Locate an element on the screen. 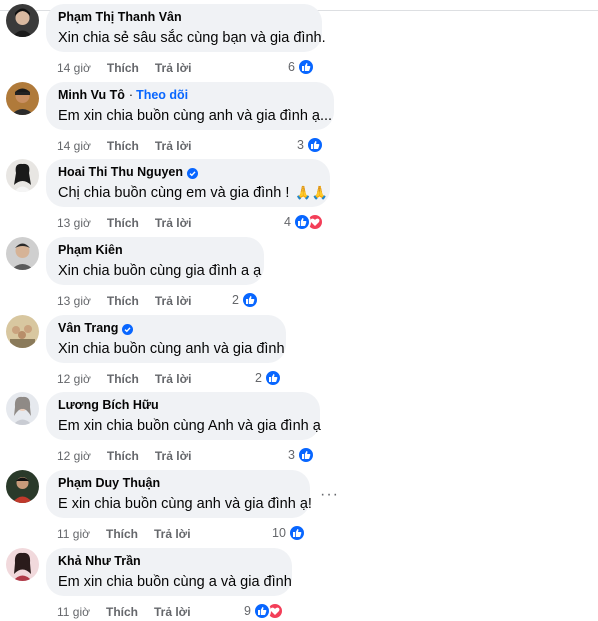 This screenshot has height=621, width=598. reaction-summary: 9 is located at coordinates (264, 611).